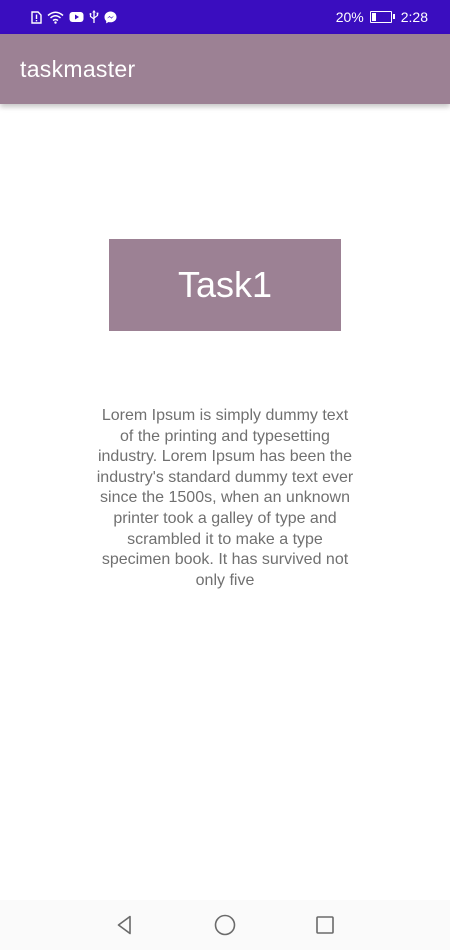 The width and height of the screenshot is (450, 950). Describe the element at coordinates (225, 285) in the screenshot. I see `task-button: Task1` at that location.